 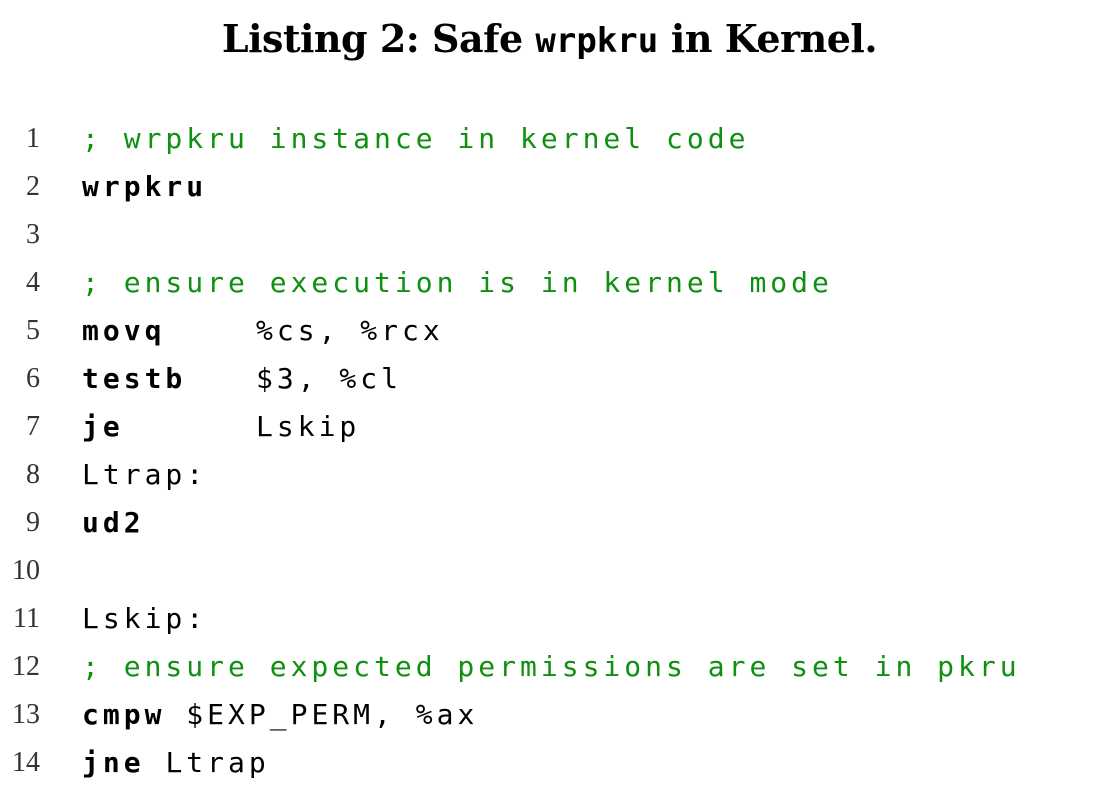 What do you see at coordinates (124, 714) in the screenshot?
I see `code-instruction: cmpw` at bounding box center [124, 714].